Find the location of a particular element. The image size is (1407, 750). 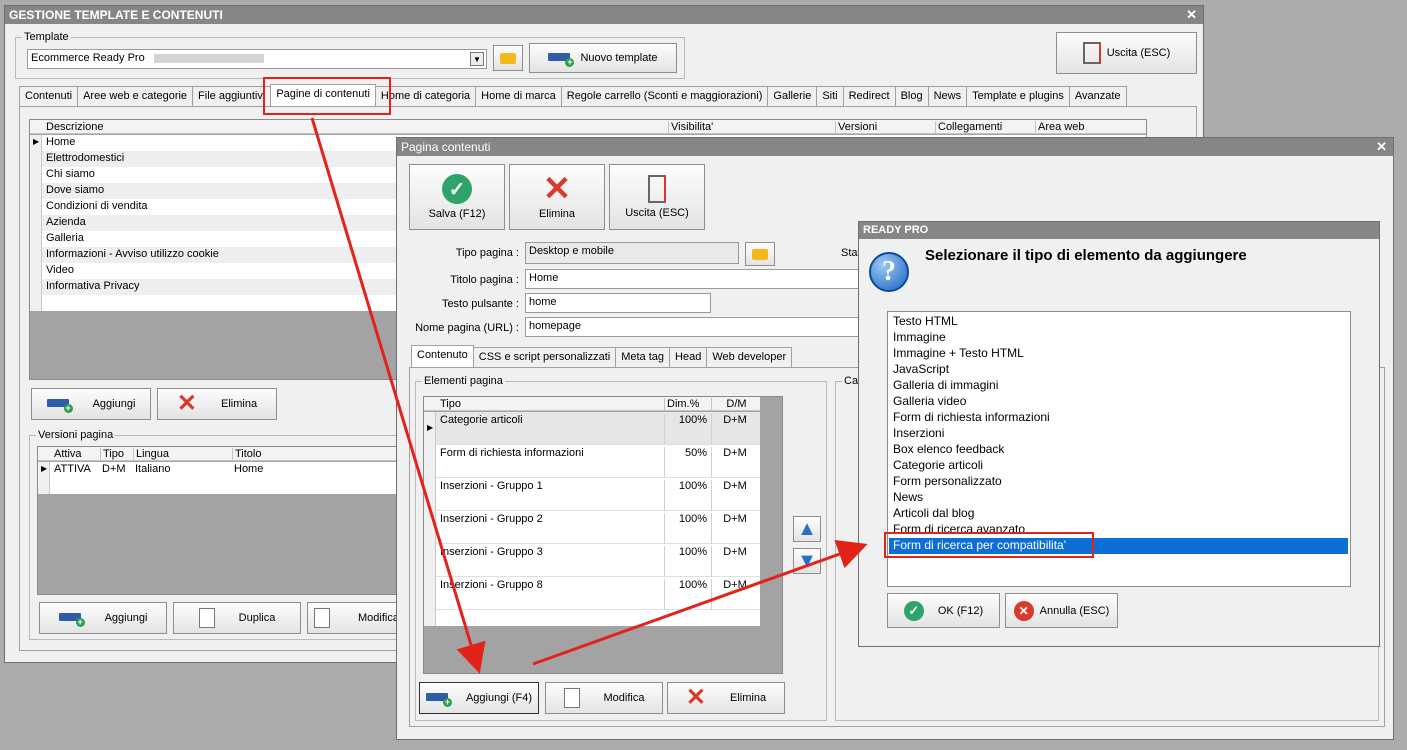

tab-news: News is located at coordinates (947, 96).